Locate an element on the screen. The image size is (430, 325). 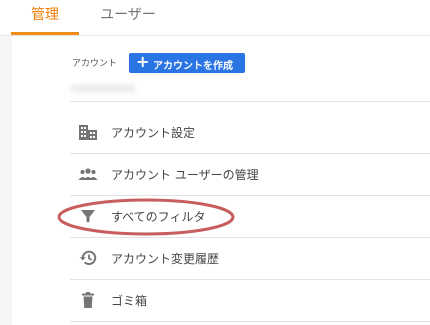
building-icon is located at coordinates (88, 132).